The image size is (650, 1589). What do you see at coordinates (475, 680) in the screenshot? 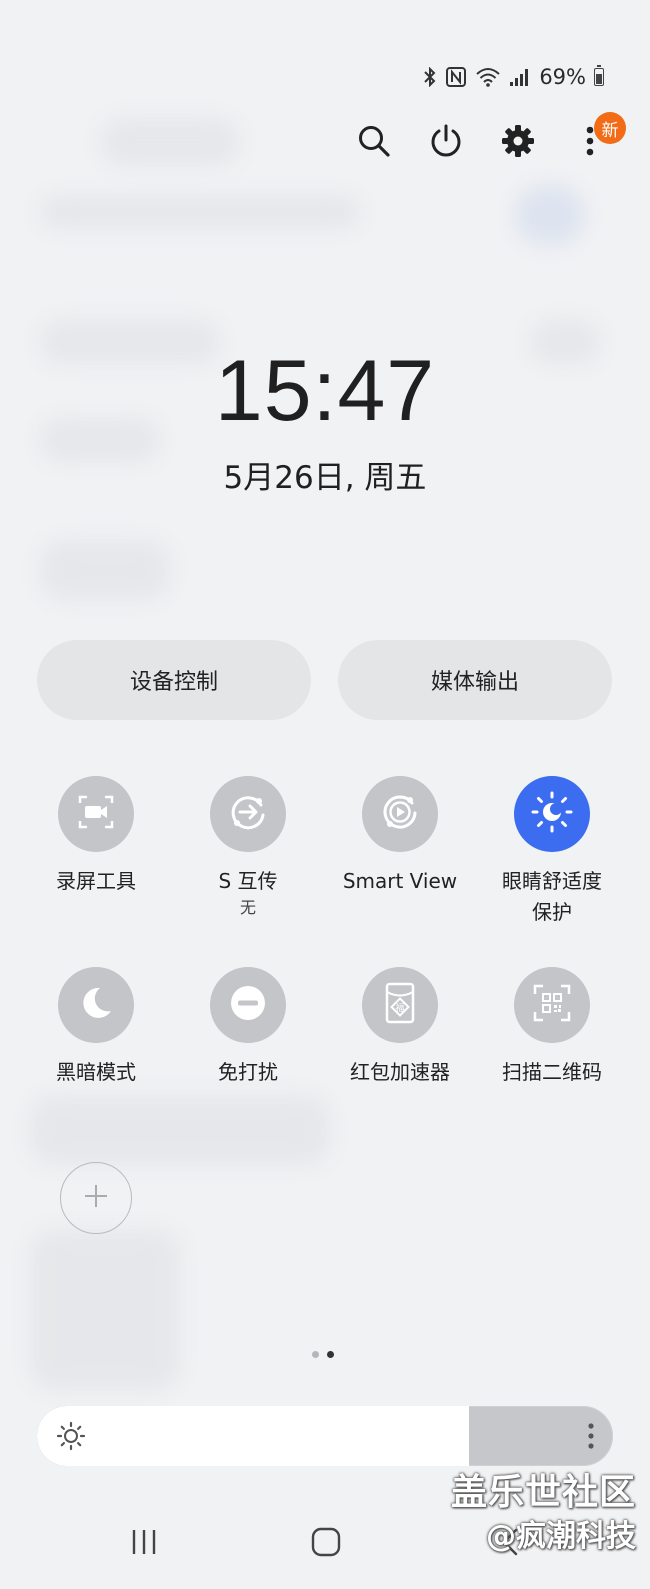
I see `media-output-button: 媒体输出` at bounding box center [475, 680].